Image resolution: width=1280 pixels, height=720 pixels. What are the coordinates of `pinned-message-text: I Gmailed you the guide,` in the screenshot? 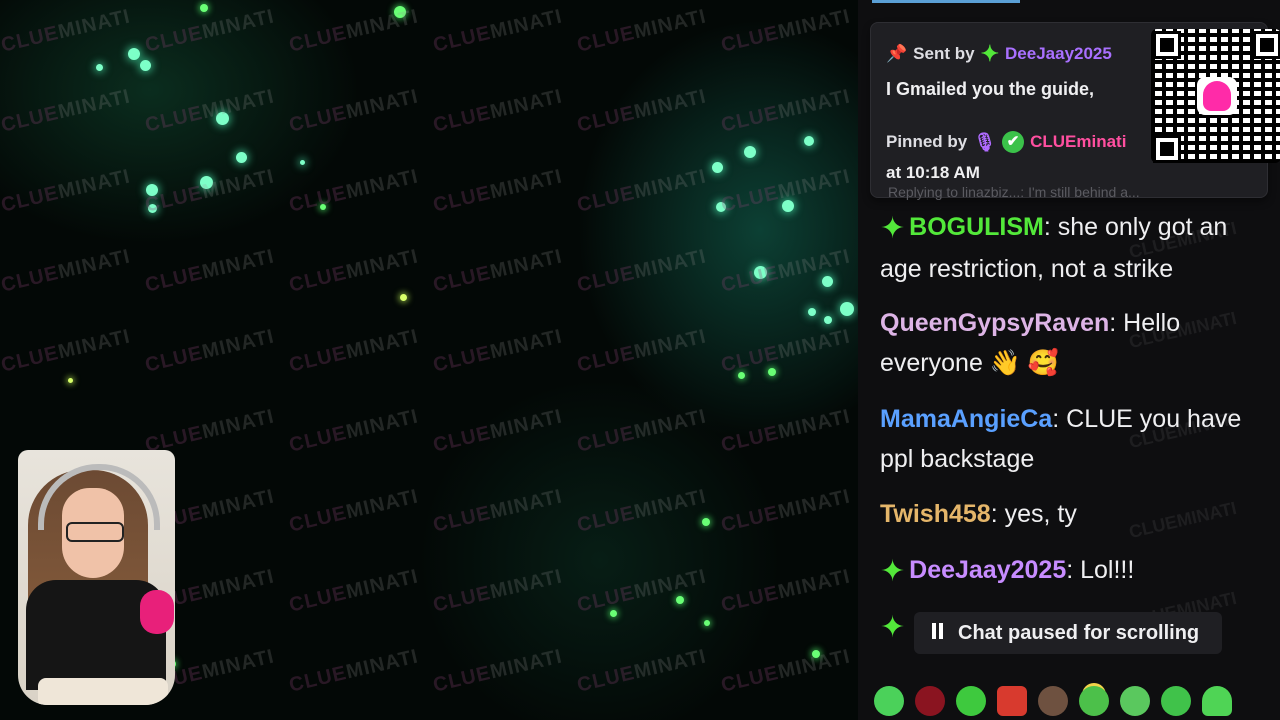 It's located at (990, 89).